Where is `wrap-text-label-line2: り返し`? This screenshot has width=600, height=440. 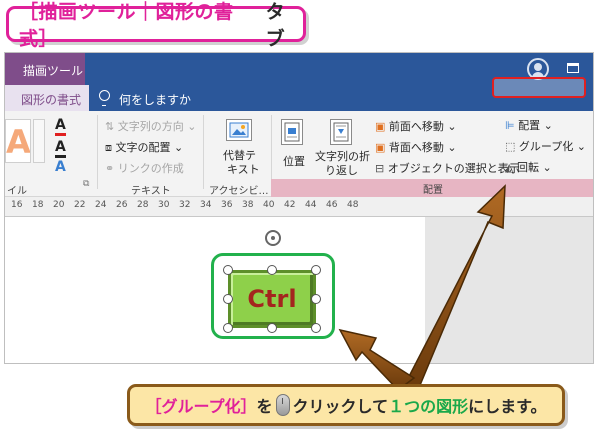
wrap-text-label-line2: り返し is located at coordinates (341, 170).